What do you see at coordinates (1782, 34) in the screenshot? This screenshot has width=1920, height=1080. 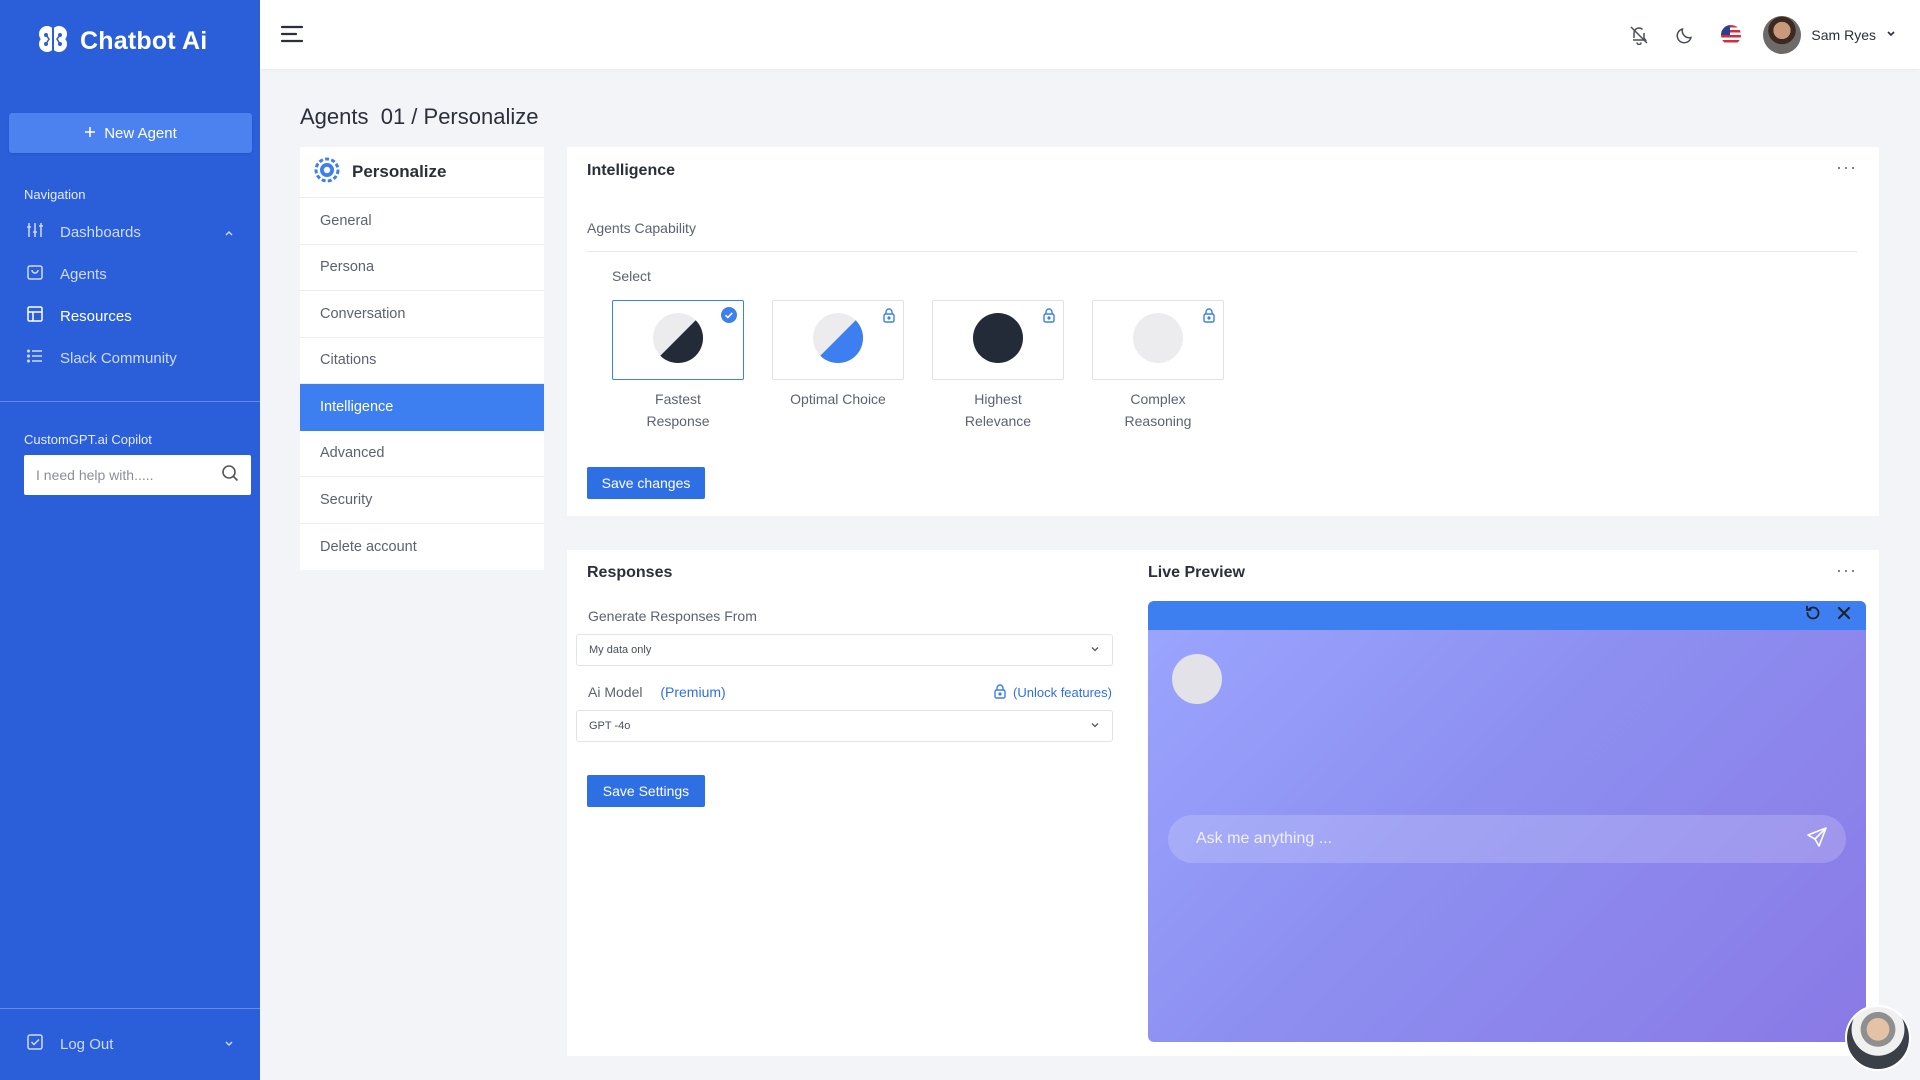 I see `avatar` at bounding box center [1782, 34].